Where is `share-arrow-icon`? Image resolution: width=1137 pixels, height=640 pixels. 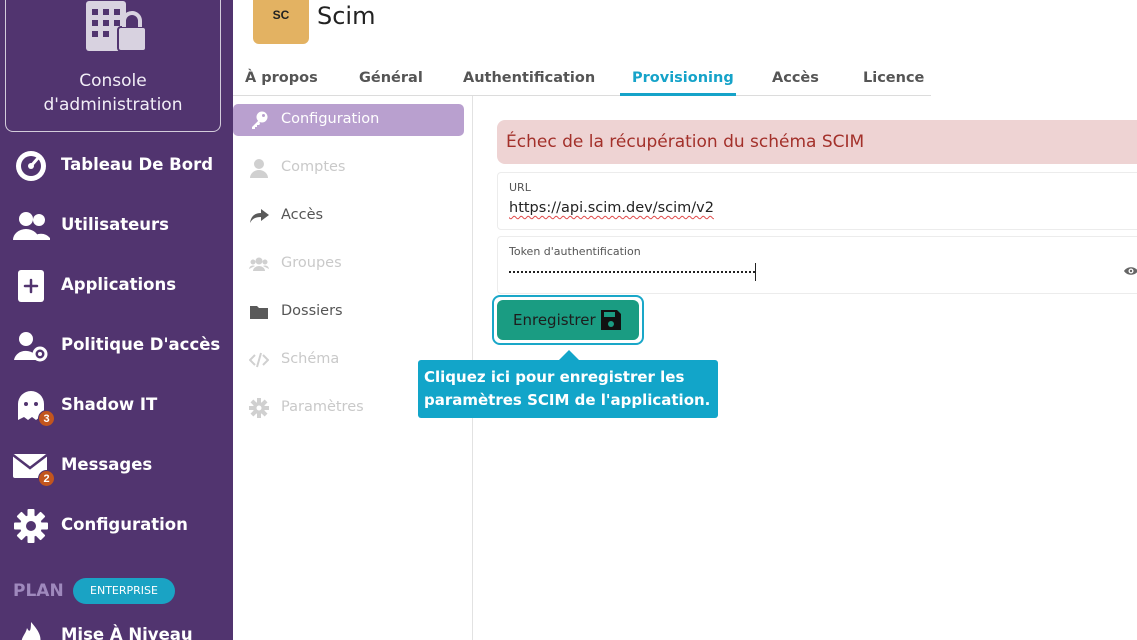 share-arrow-icon is located at coordinates (259, 216).